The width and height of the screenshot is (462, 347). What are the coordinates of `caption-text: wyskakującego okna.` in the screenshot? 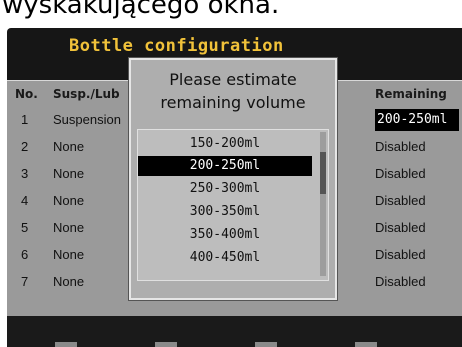 It's located at (141, 10).